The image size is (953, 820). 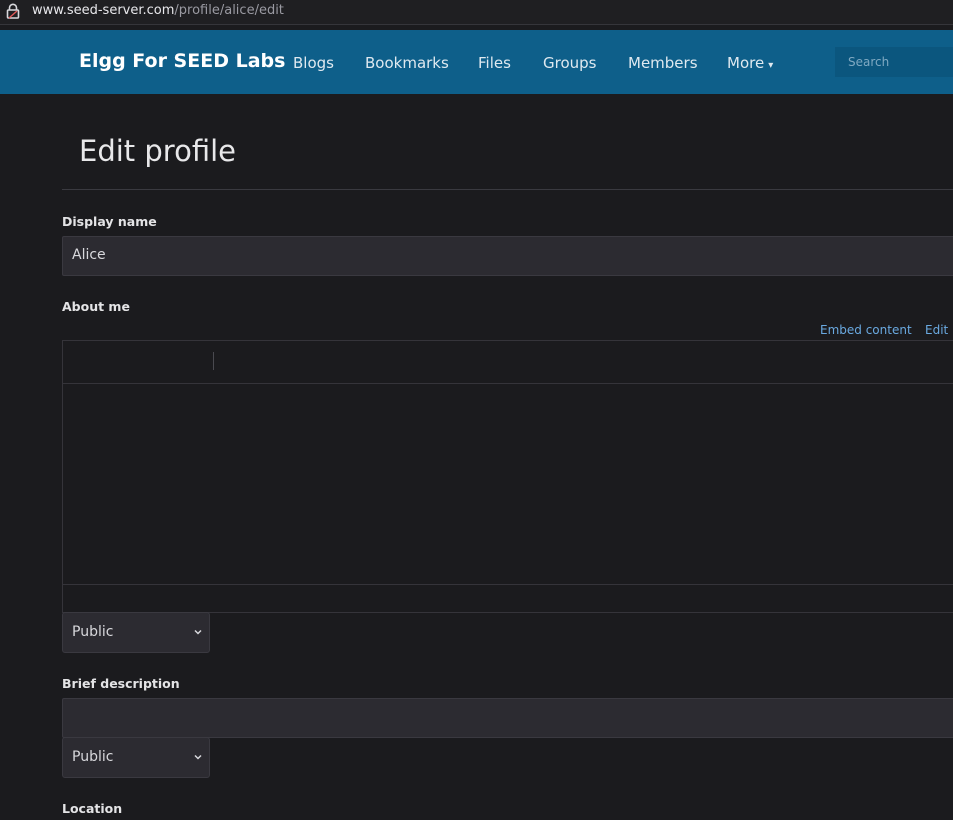 I want to click on editor-toolbar, so click(x=508, y=362).